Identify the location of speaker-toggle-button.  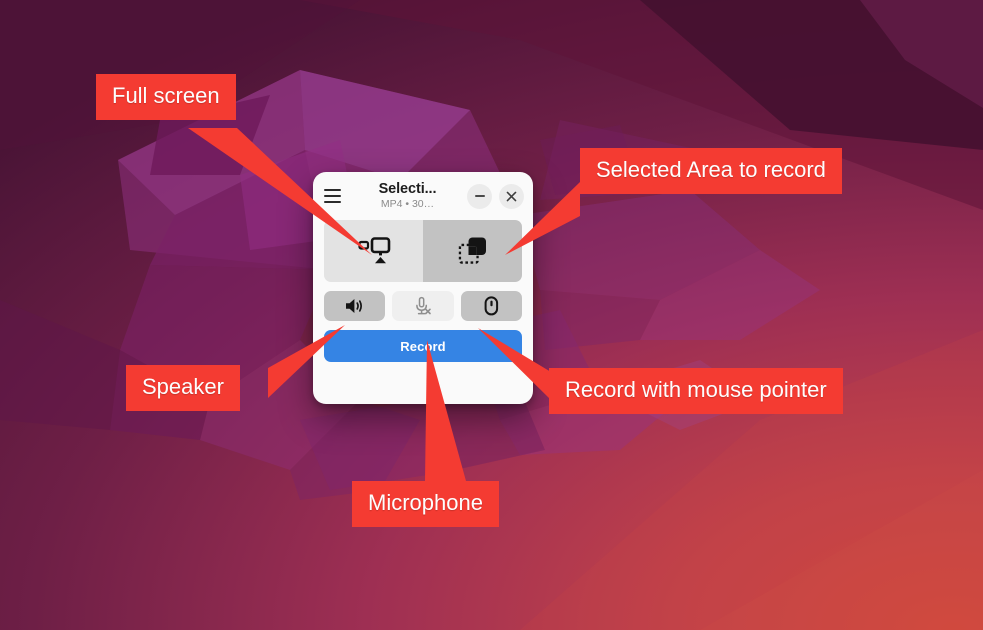
(355, 306).